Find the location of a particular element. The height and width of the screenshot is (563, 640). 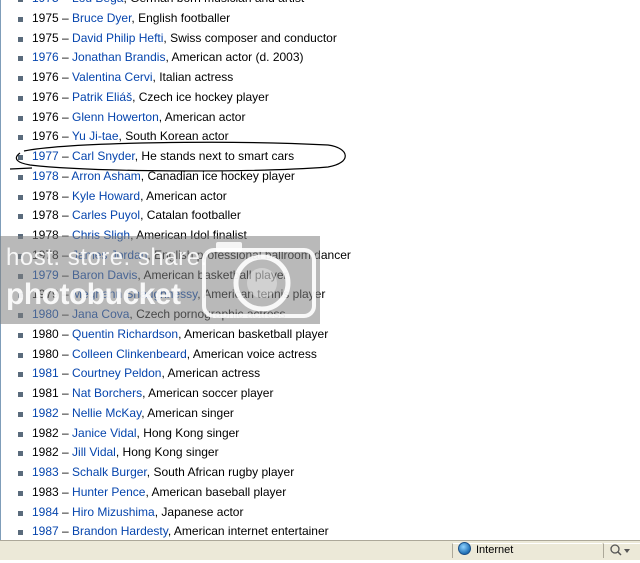

list-item: 1976 – Yu Ji-tae, South Korean actor is located at coordinates (320, 137).